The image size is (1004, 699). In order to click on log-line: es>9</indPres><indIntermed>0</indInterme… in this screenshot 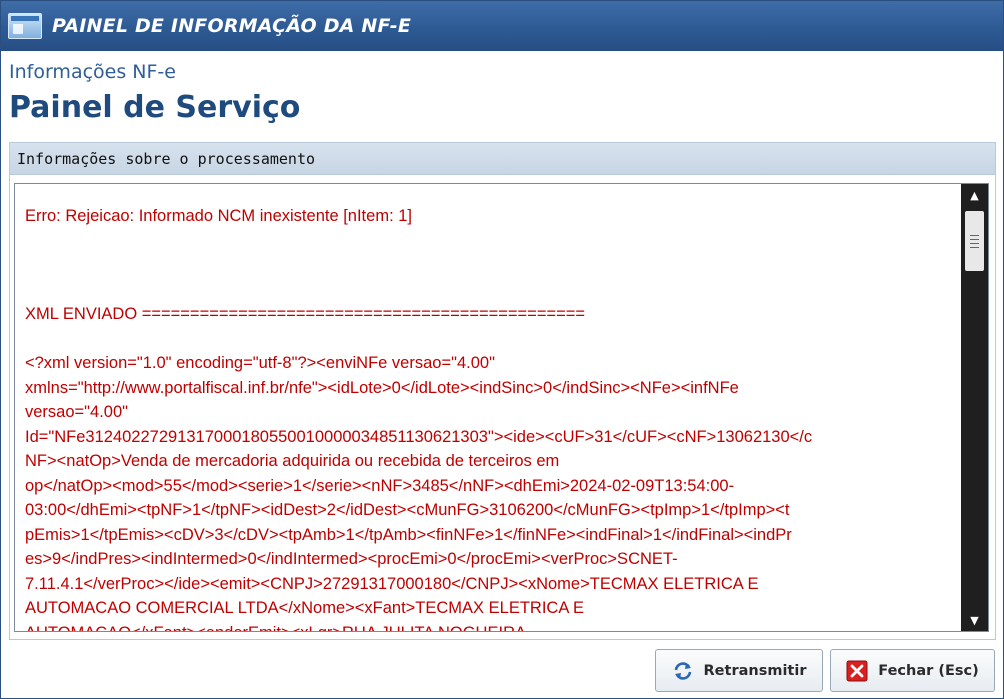, I will do `click(351, 559)`.